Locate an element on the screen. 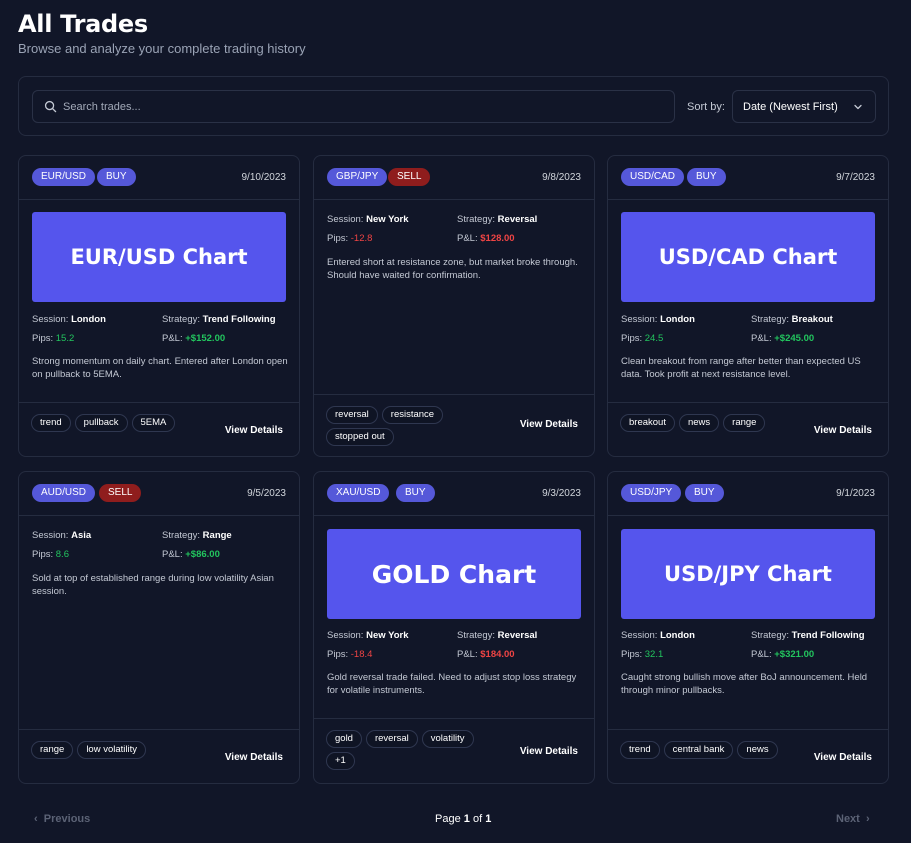 This screenshot has height=843, width=911. pair-badge: USD/JPY is located at coordinates (651, 493).